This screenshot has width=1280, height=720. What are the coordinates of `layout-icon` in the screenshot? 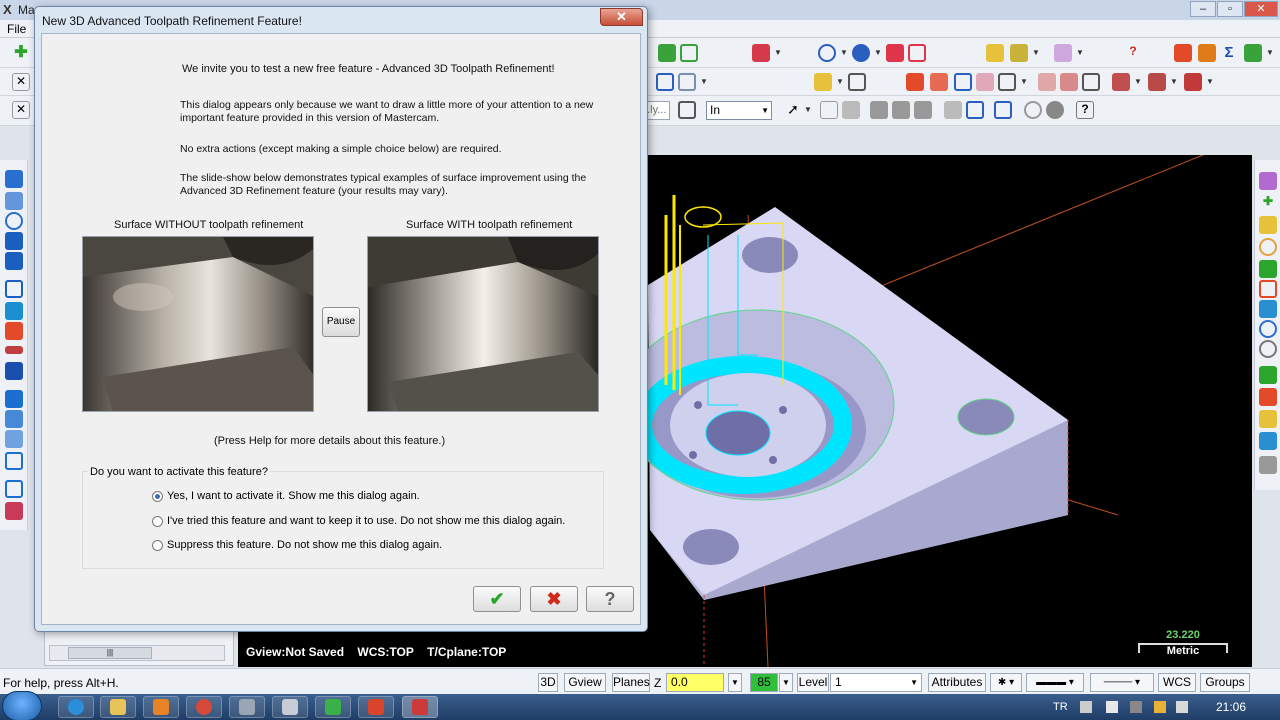 It's located at (687, 82).